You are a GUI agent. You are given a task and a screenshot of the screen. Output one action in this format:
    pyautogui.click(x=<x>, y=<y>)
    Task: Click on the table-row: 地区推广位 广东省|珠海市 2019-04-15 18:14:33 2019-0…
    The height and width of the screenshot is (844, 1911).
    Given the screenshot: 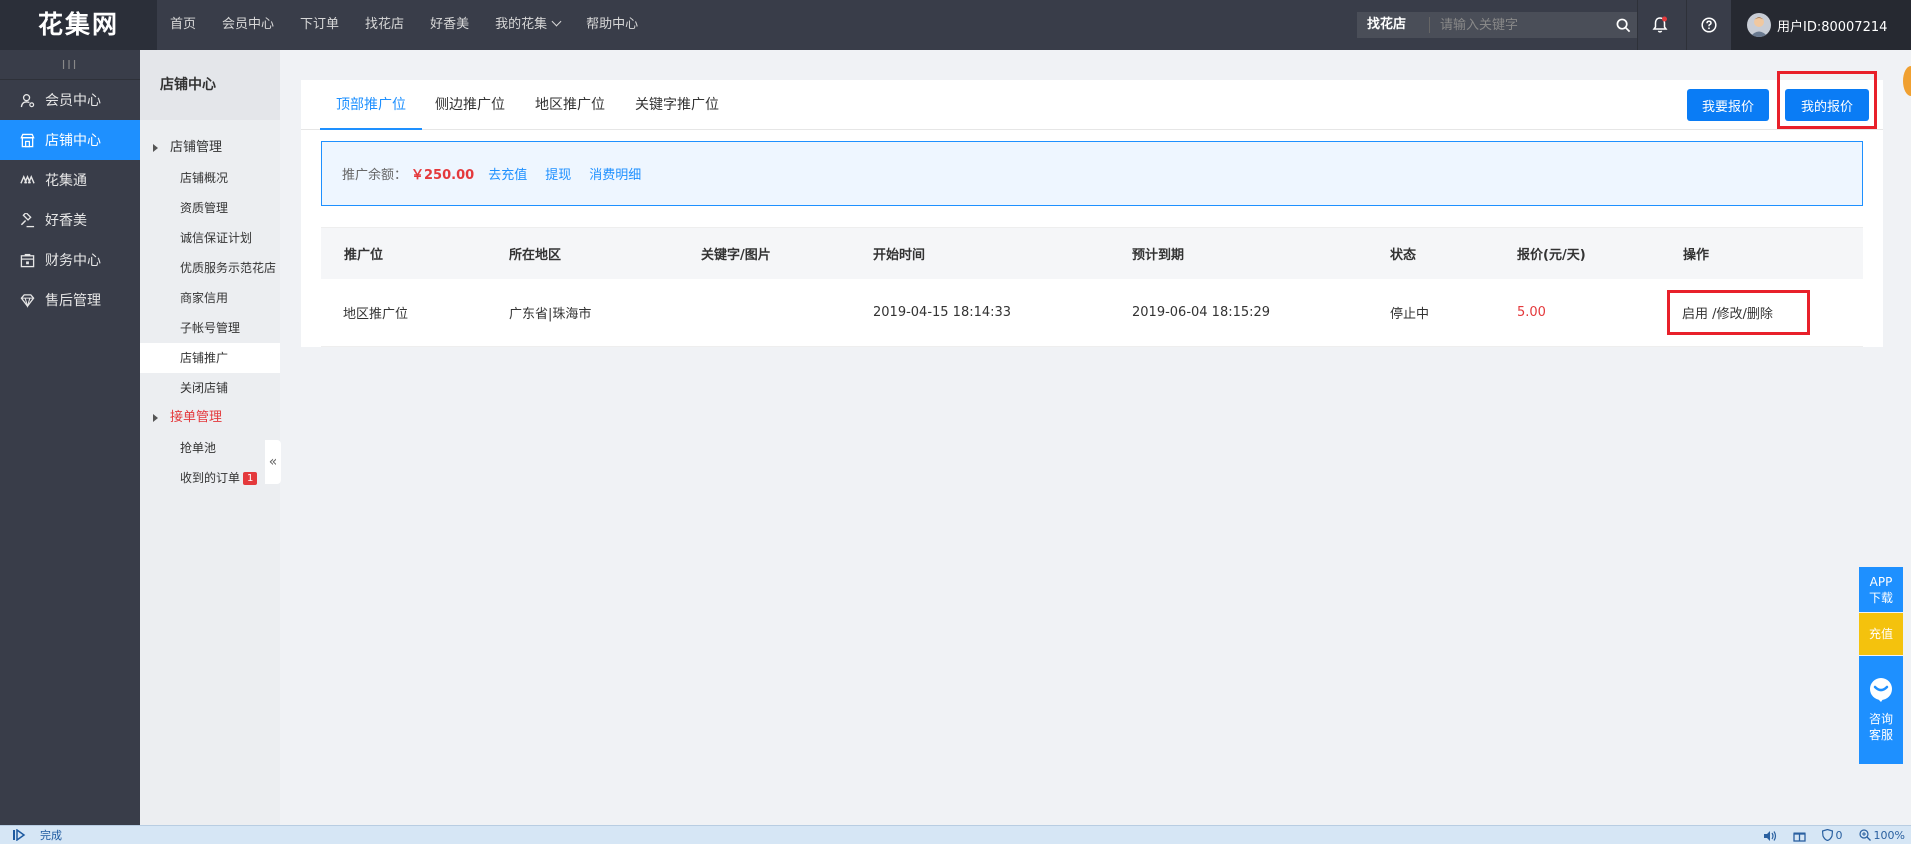 What is the action you would take?
    pyautogui.click(x=1092, y=313)
    